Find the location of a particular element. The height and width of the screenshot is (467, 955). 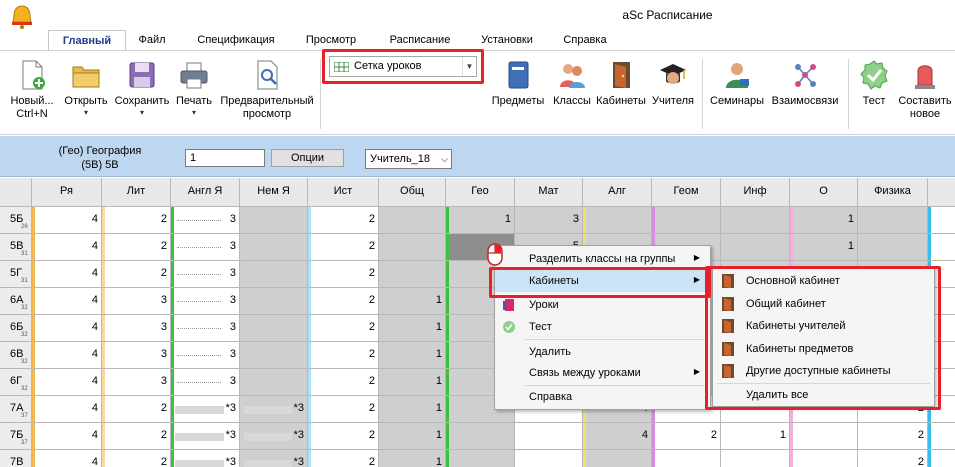

lesson-count-input: 1 is located at coordinates (225, 158).